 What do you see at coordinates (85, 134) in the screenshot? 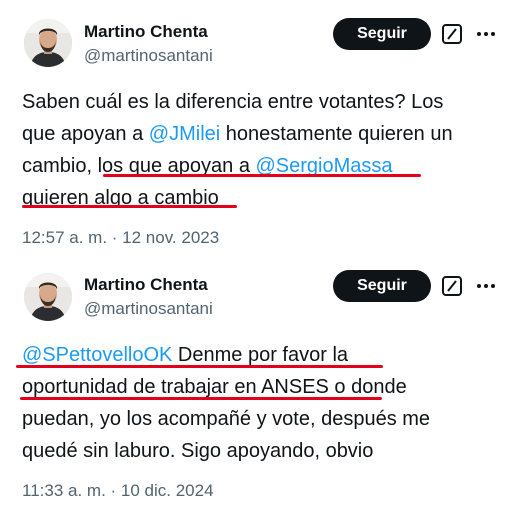
I see `tweet-text-segment: que apoyan a` at bounding box center [85, 134].